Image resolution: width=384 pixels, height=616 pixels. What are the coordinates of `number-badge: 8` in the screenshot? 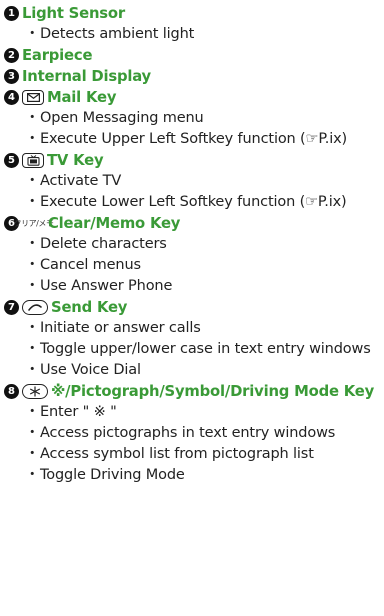 It's located at (11, 391).